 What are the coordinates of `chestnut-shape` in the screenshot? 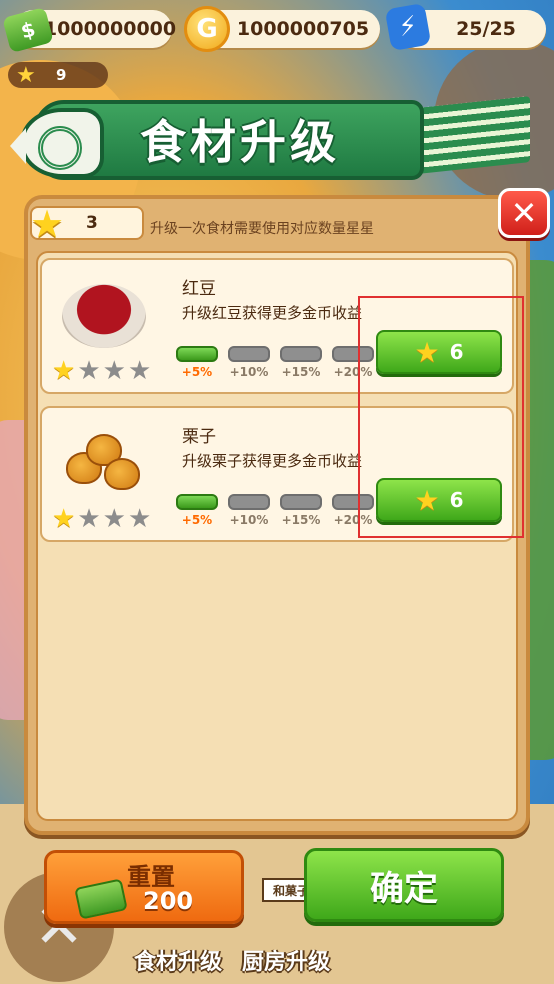 It's located at (122, 474).